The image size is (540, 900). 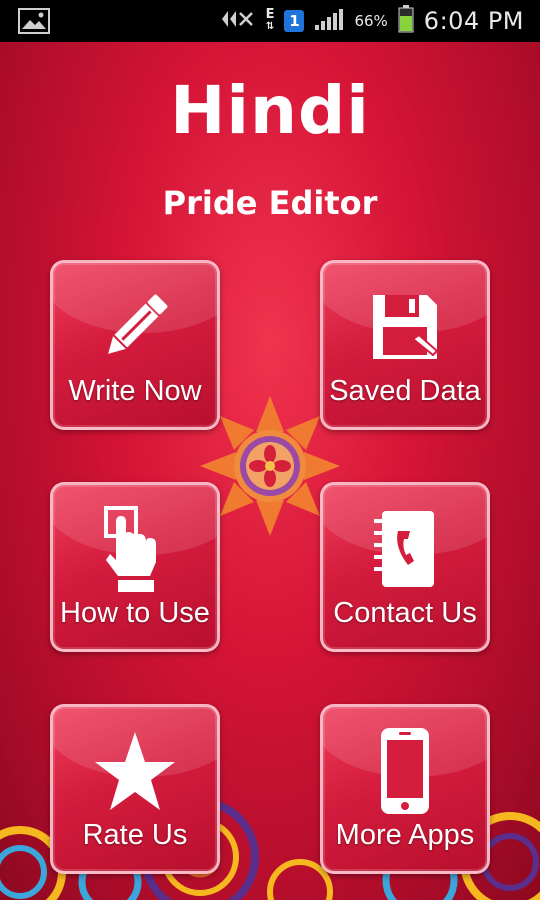 I want to click on floppy-disk-icon, so click(x=405, y=327).